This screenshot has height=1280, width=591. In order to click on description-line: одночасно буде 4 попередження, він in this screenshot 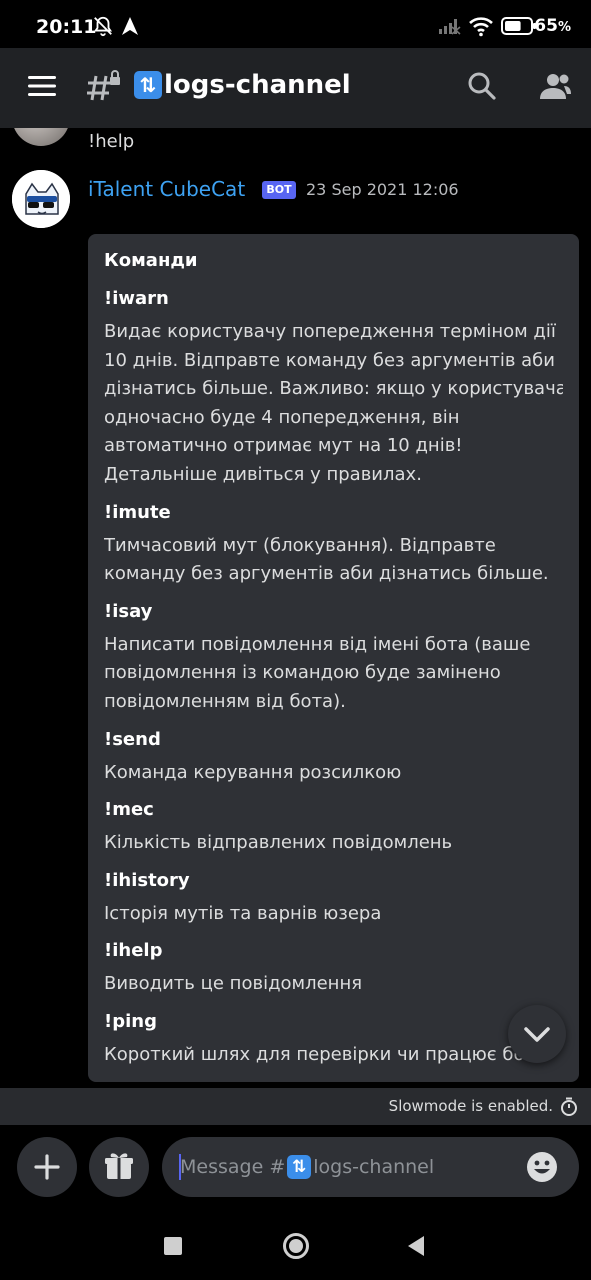, I will do `click(282, 417)`.